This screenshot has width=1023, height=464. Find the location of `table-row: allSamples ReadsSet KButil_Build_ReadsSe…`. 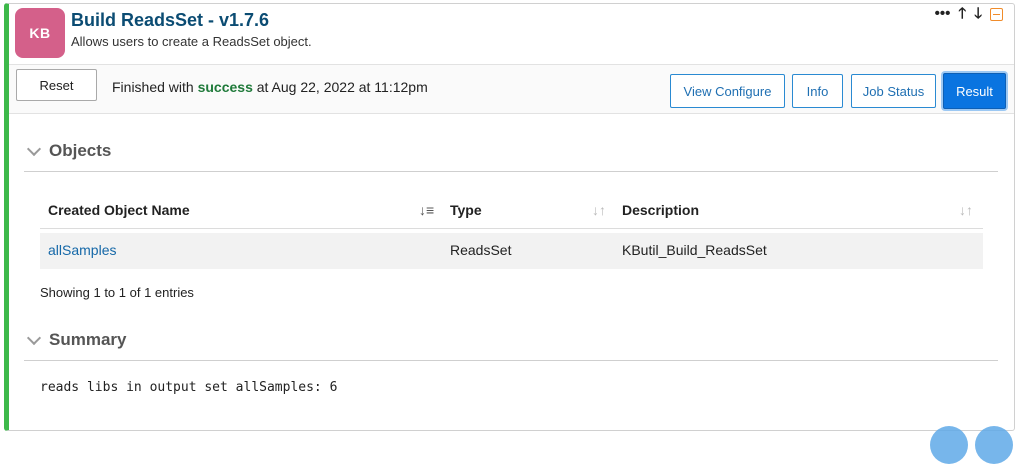

table-row: allSamples ReadsSet KButil_Build_ReadsSe… is located at coordinates (511, 251).